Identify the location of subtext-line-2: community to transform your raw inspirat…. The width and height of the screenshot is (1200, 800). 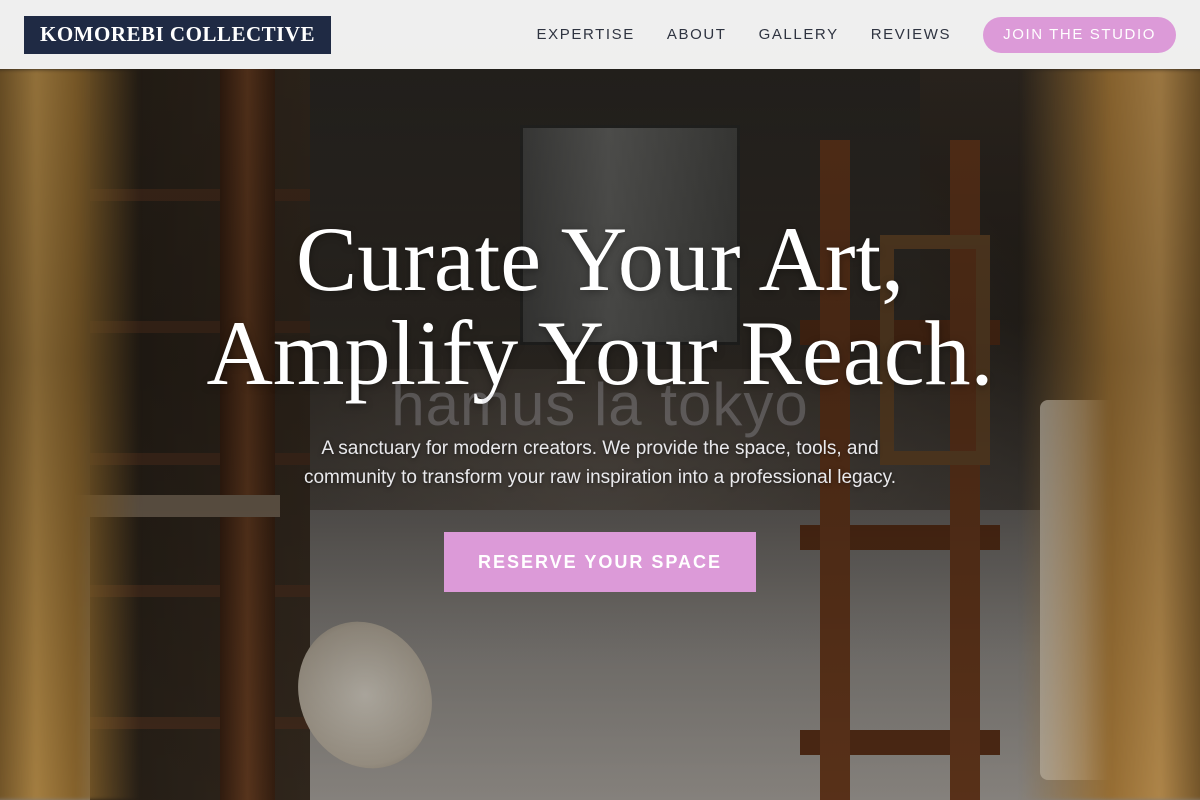
(600, 477).